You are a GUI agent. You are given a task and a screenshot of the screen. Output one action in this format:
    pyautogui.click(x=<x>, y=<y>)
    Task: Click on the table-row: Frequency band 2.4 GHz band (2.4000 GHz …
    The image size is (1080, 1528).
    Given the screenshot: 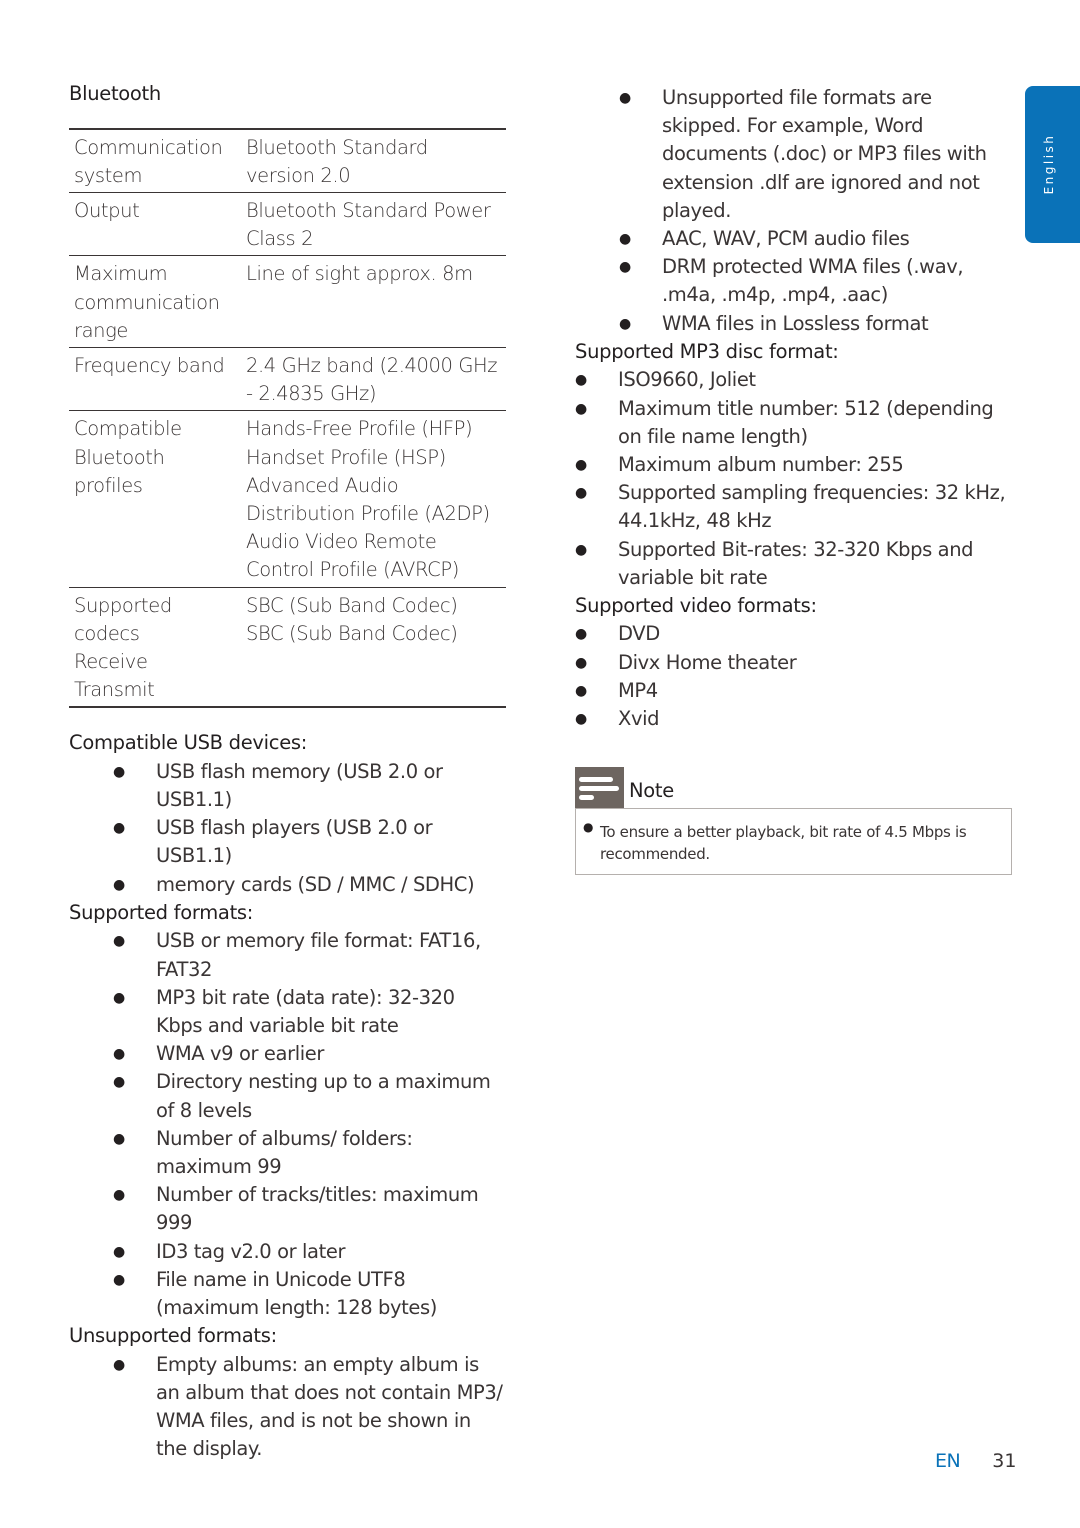 What is the action you would take?
    pyautogui.click(x=287, y=379)
    